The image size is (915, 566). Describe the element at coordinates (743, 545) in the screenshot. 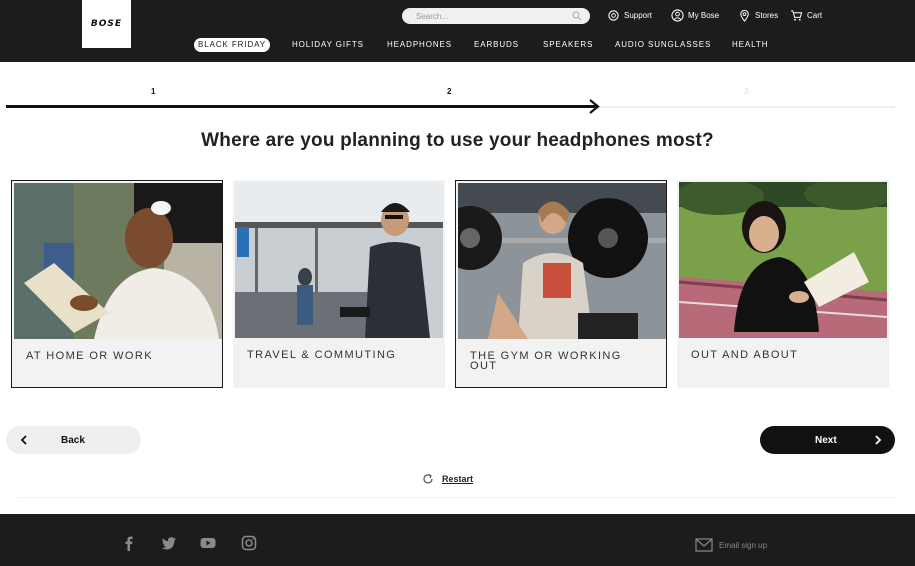

I see `email-signup-label: Email sign up` at that location.